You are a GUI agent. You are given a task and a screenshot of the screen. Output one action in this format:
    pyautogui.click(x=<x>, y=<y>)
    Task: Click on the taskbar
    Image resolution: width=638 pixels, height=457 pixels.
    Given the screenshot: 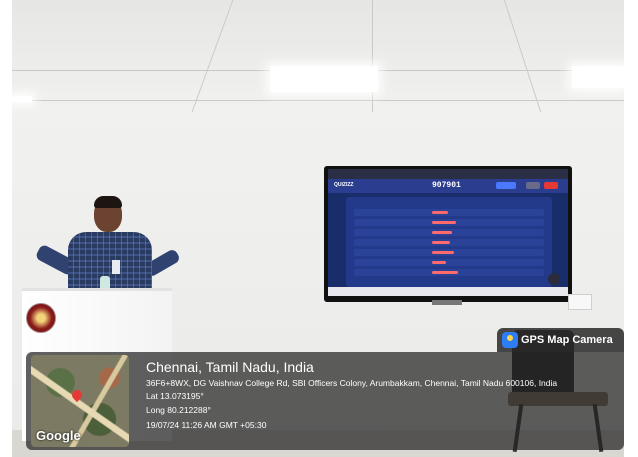 What is the action you would take?
    pyautogui.click(x=448, y=291)
    